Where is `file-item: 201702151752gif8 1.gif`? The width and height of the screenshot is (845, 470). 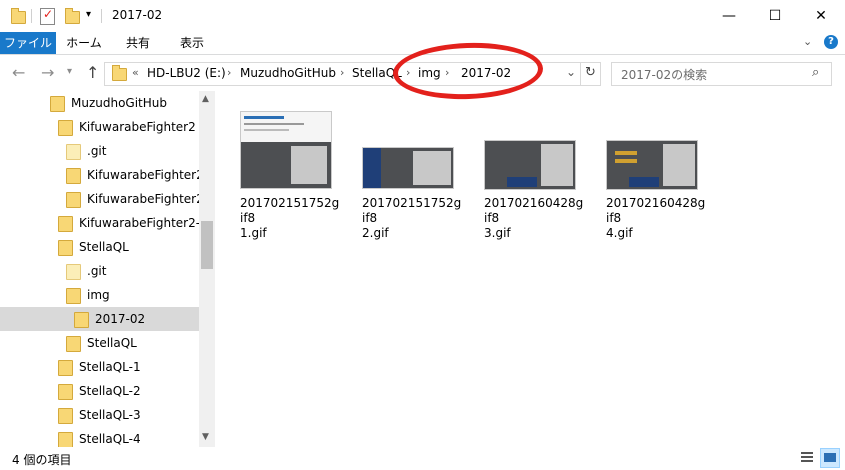 file-item: 201702151752gif8 1.gif is located at coordinates (290, 175).